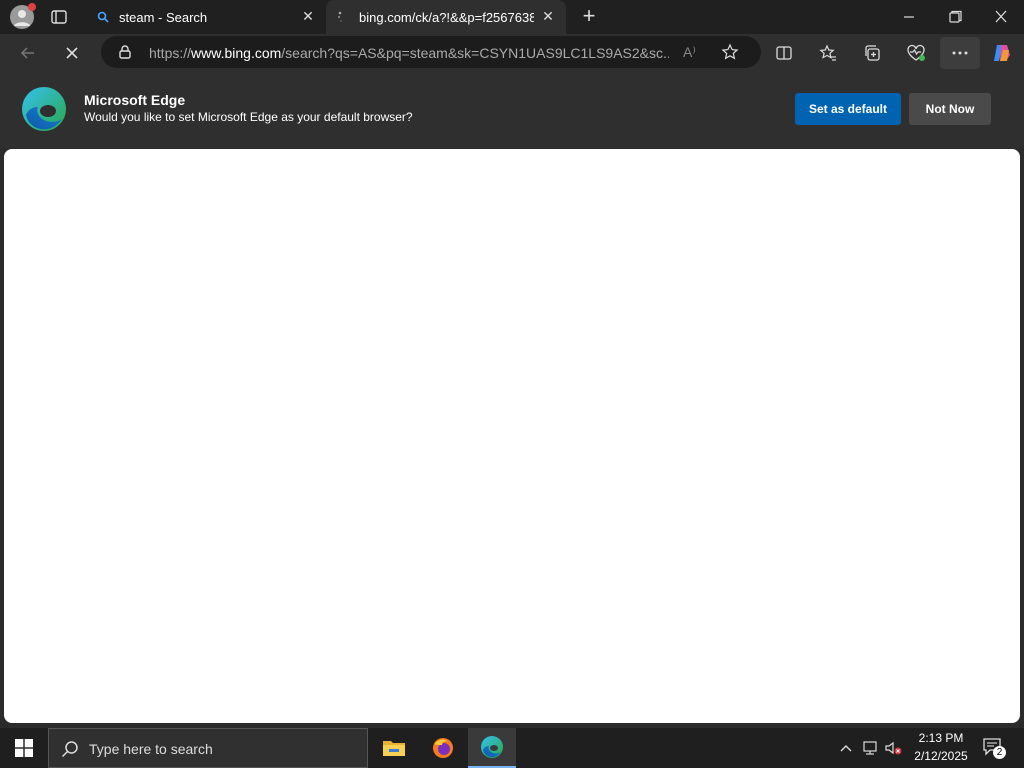 The height and width of the screenshot is (768, 1024). I want to click on clock-time: 2:13 PM, so click(941, 738).